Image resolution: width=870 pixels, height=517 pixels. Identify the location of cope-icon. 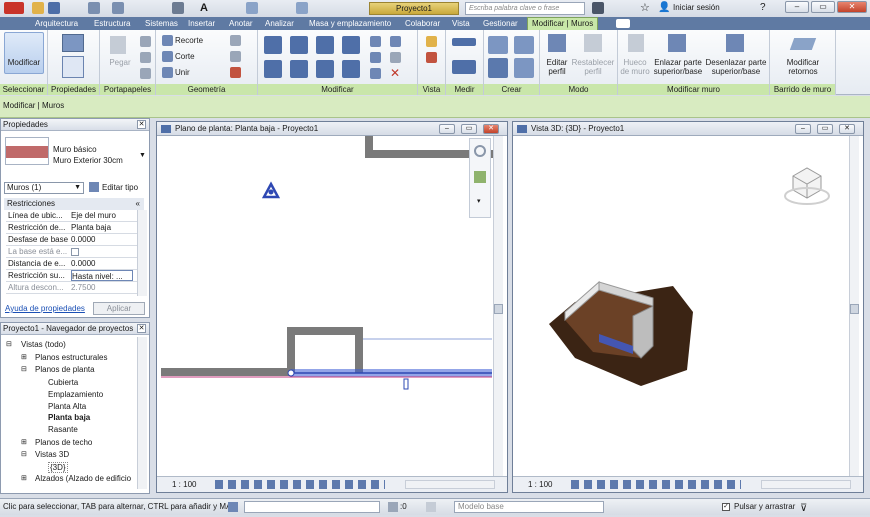
(167, 40).